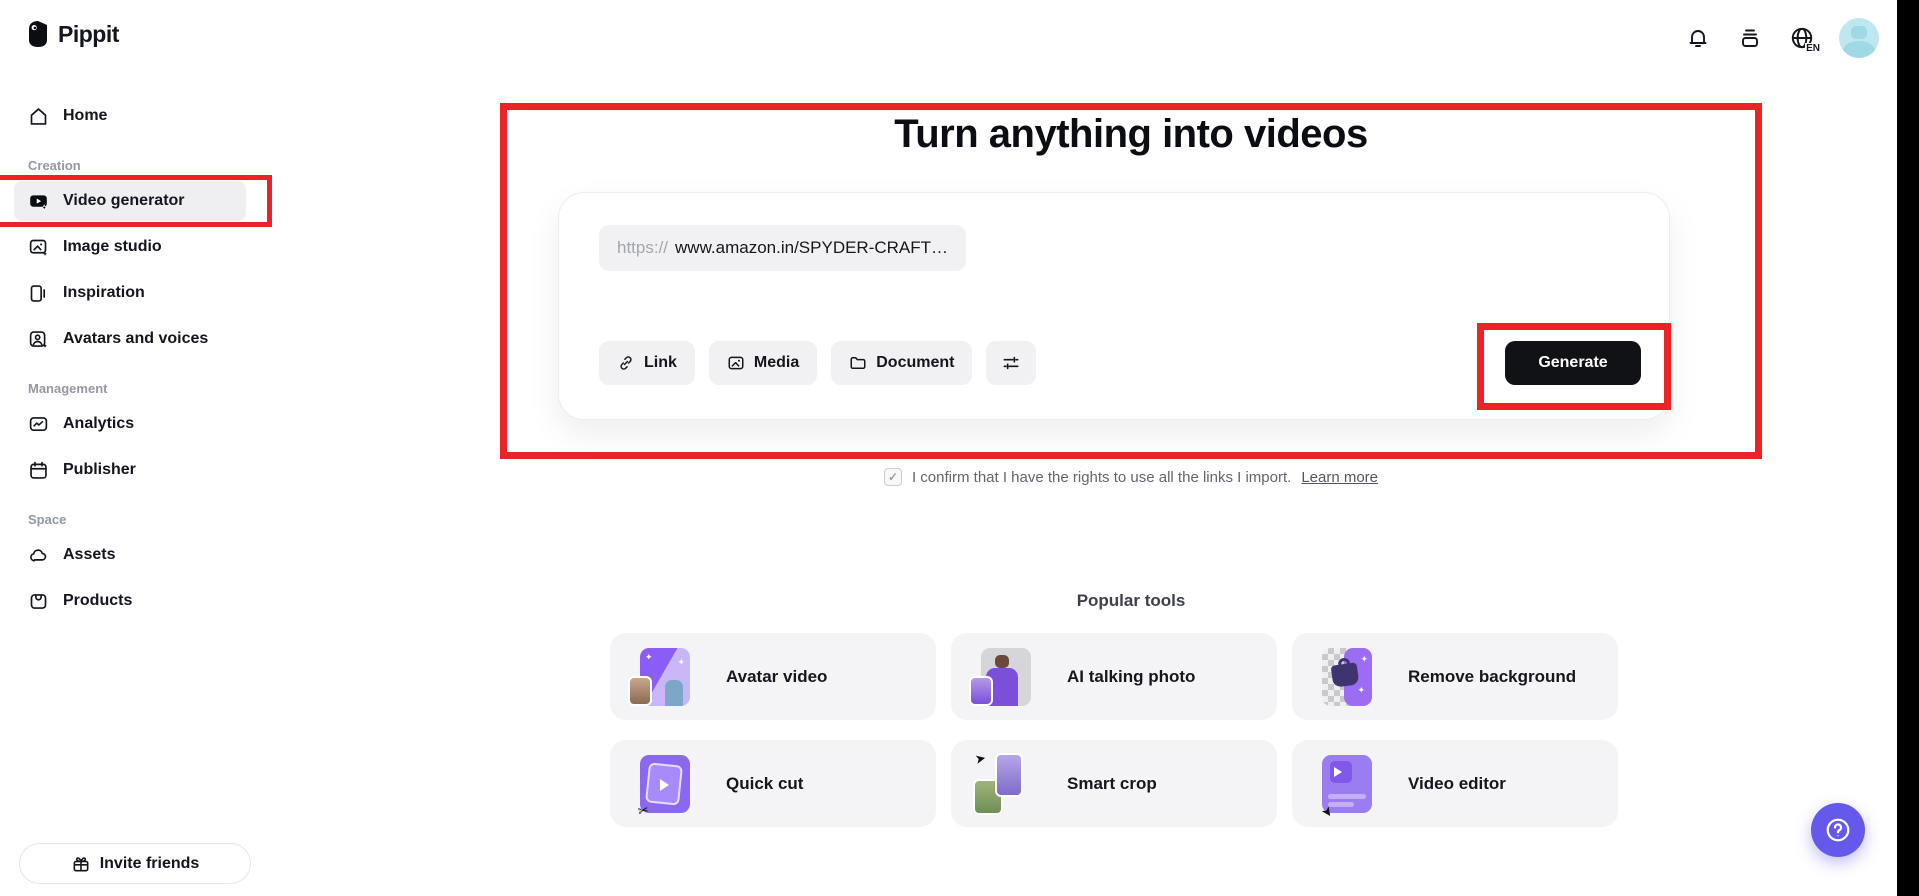 This screenshot has height=896, width=1919. What do you see at coordinates (99, 469) in the screenshot?
I see `sidebar-item-label: Publisher` at bounding box center [99, 469].